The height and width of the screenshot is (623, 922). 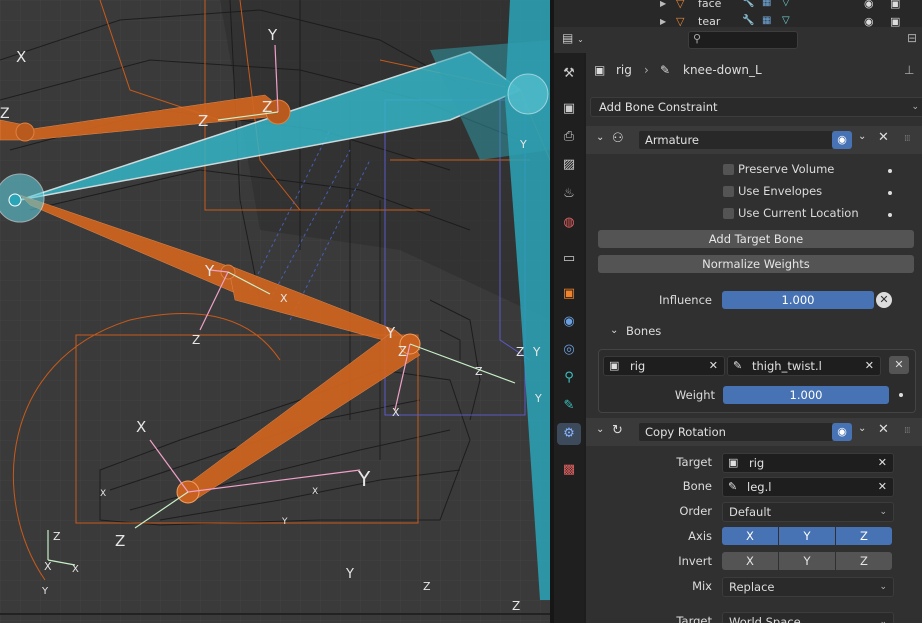 What do you see at coordinates (569, 109) in the screenshot?
I see `render-icon: ▣` at bounding box center [569, 109].